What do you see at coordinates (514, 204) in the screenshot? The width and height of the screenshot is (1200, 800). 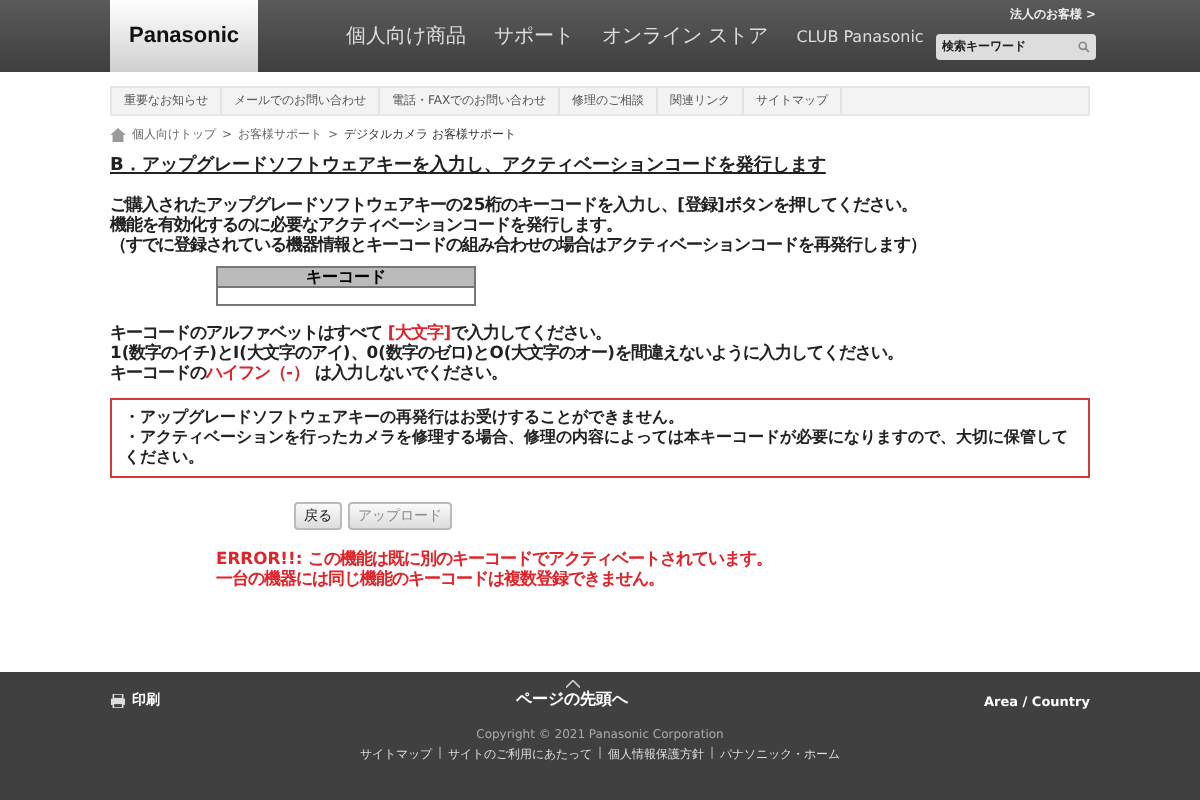 I see `intro-text: ご購入されたアップグレードソフトウェアキーの25桁のキーコードを入力し、[登録]ボタンを押してください。` at bounding box center [514, 204].